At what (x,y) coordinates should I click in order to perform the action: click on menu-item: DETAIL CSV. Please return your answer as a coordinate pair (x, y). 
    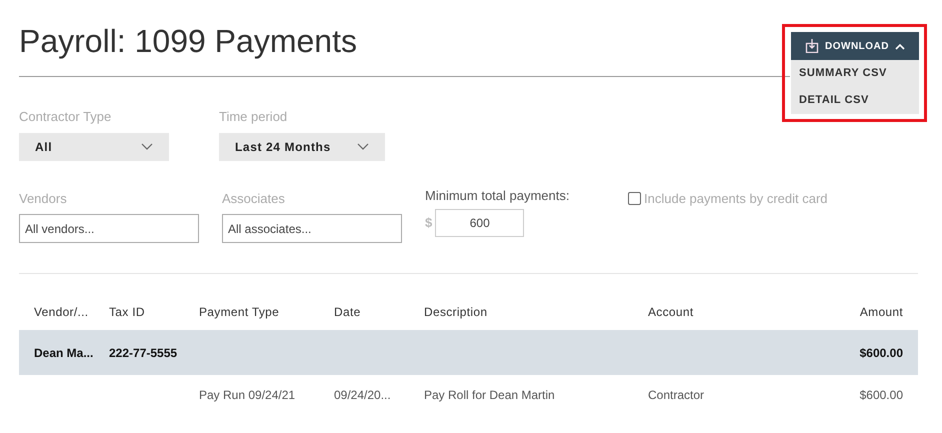
    Looking at the image, I should click on (855, 100).